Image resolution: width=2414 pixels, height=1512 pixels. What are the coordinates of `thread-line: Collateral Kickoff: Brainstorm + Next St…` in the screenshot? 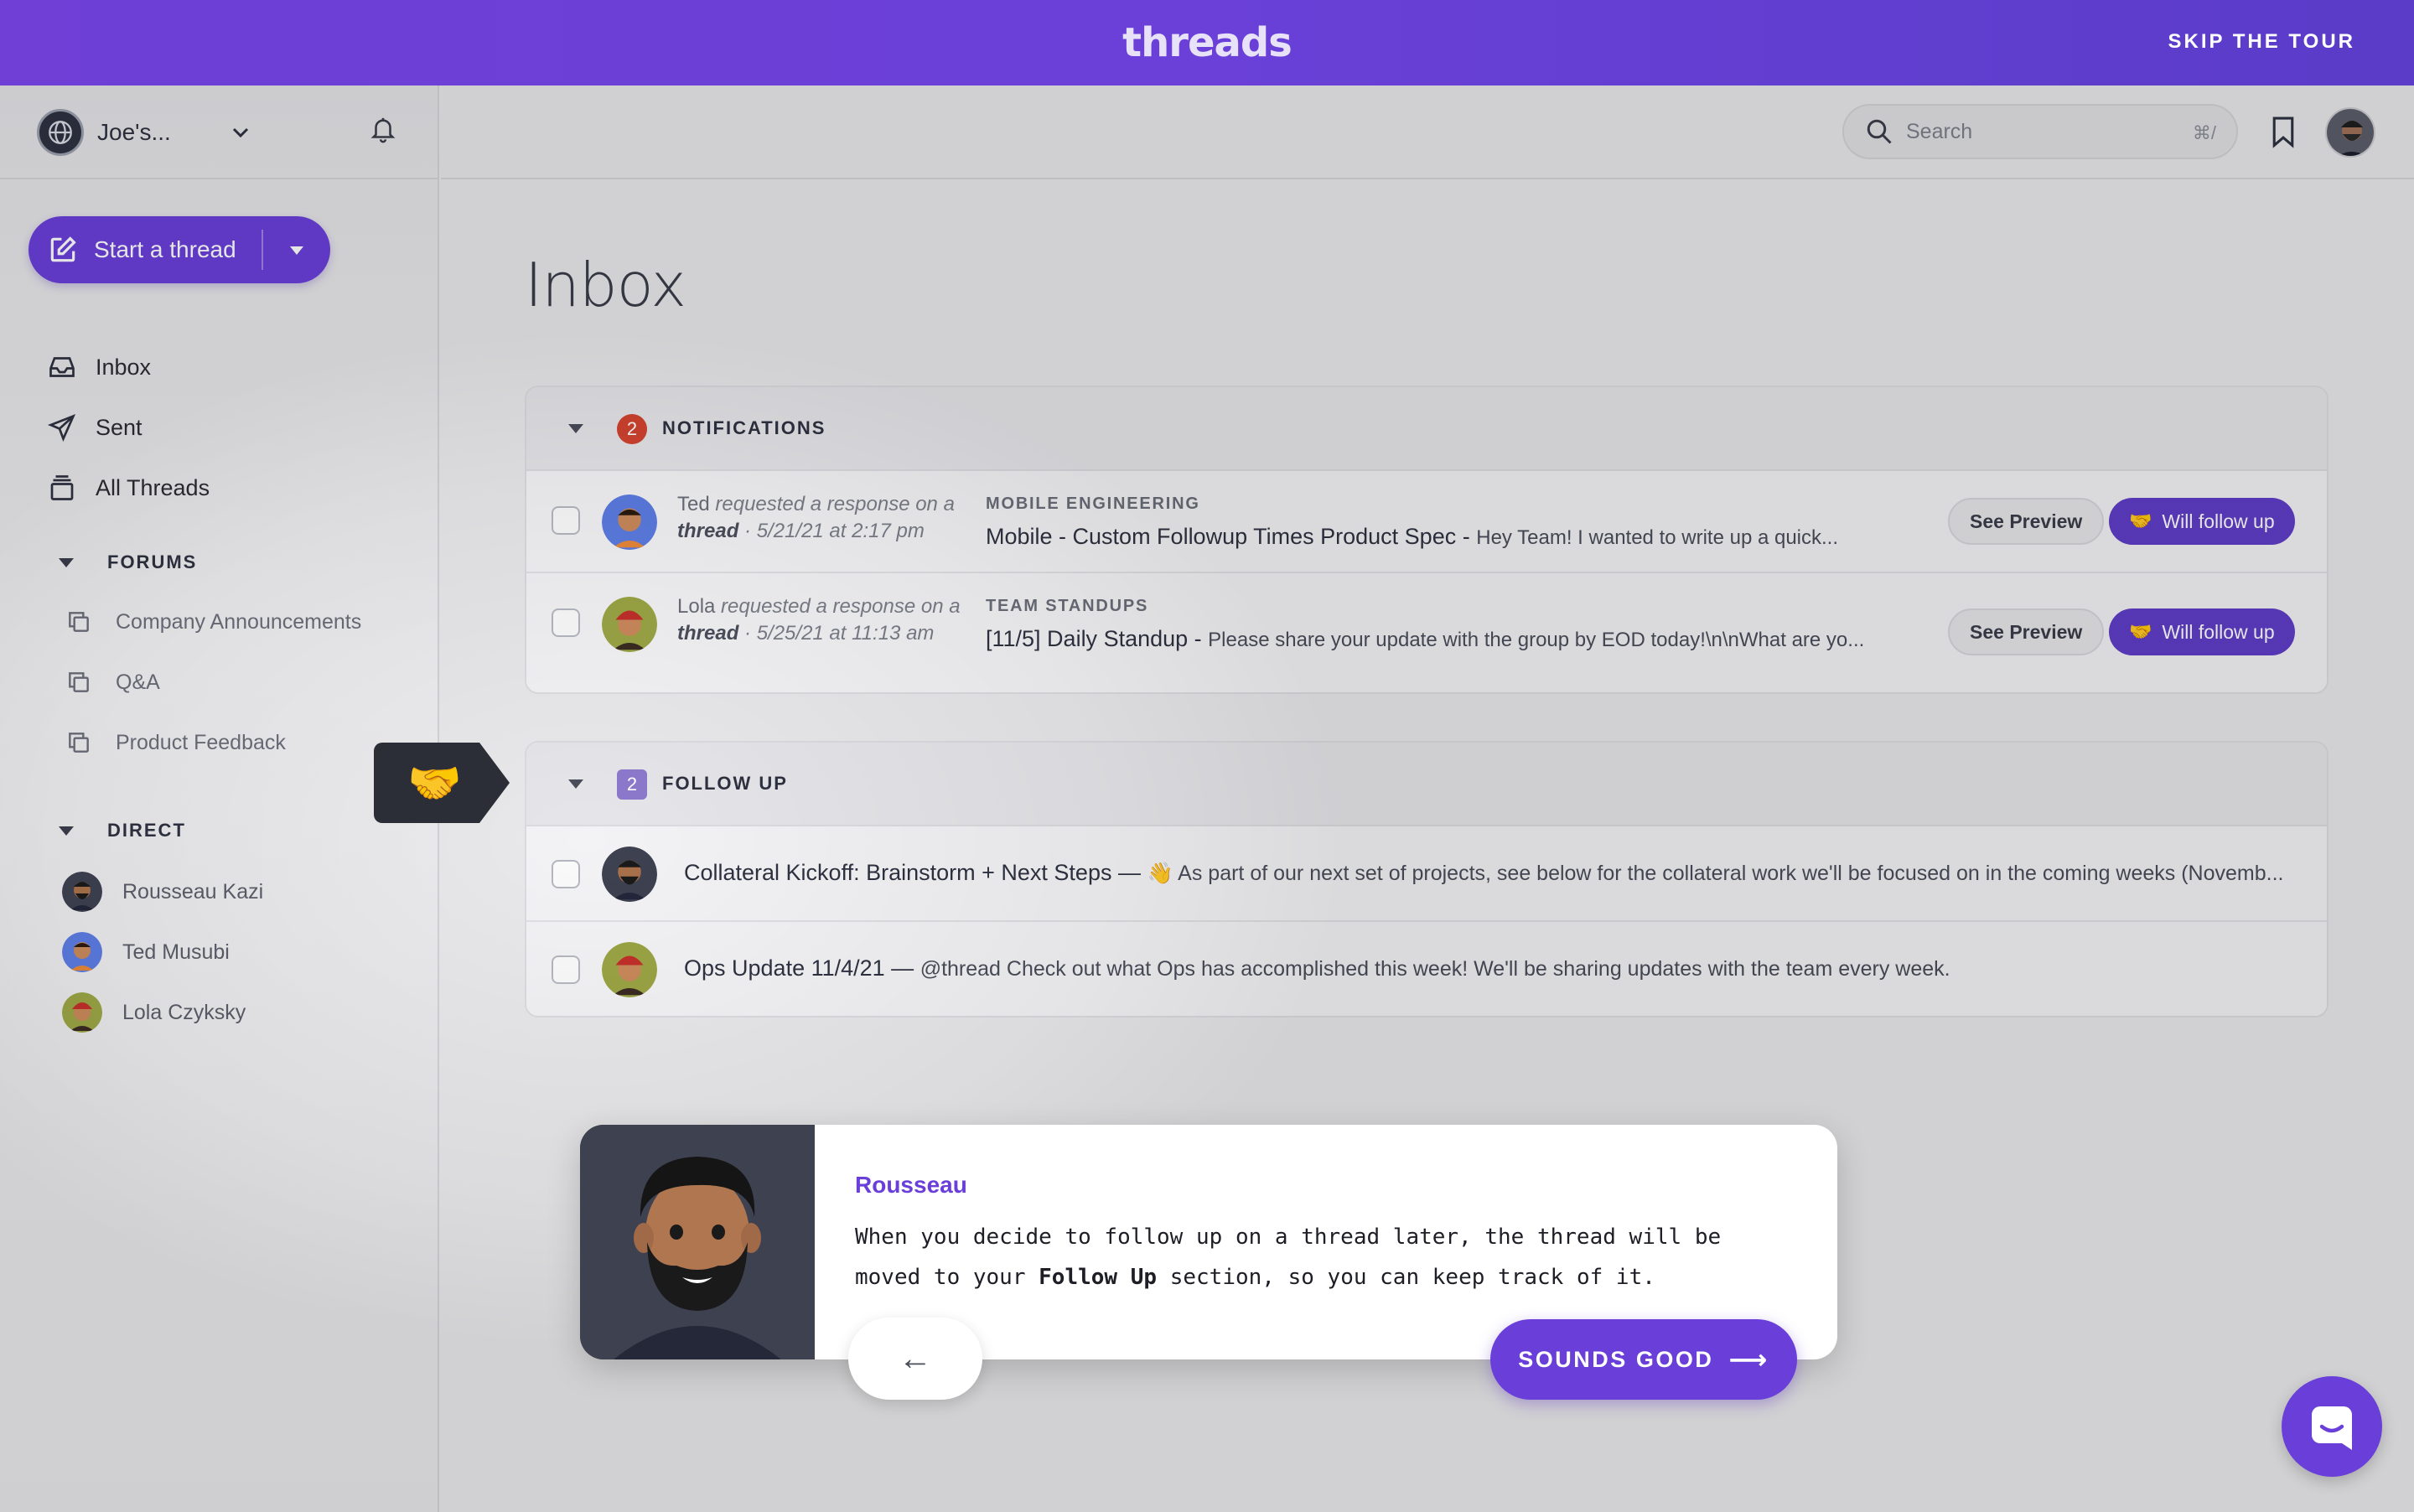 It's located at (1497, 873).